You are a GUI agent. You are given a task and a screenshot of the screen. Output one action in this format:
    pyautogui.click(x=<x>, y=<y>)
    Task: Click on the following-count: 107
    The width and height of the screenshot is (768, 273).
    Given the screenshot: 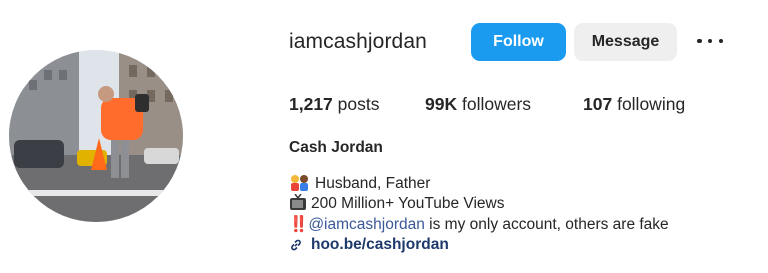 What is the action you would take?
    pyautogui.click(x=598, y=104)
    